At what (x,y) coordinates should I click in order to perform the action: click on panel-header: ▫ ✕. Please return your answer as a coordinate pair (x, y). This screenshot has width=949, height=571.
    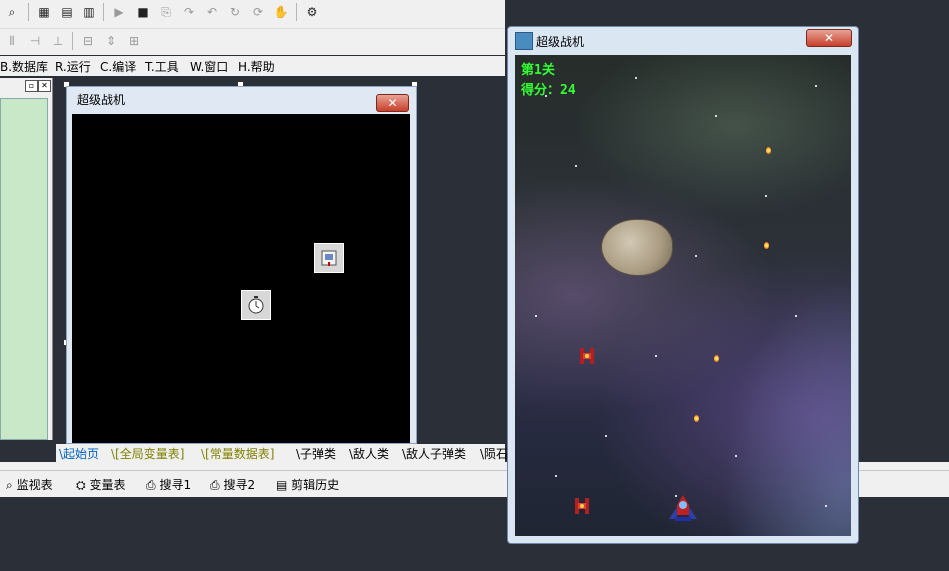
    Looking at the image, I should click on (26, 86).